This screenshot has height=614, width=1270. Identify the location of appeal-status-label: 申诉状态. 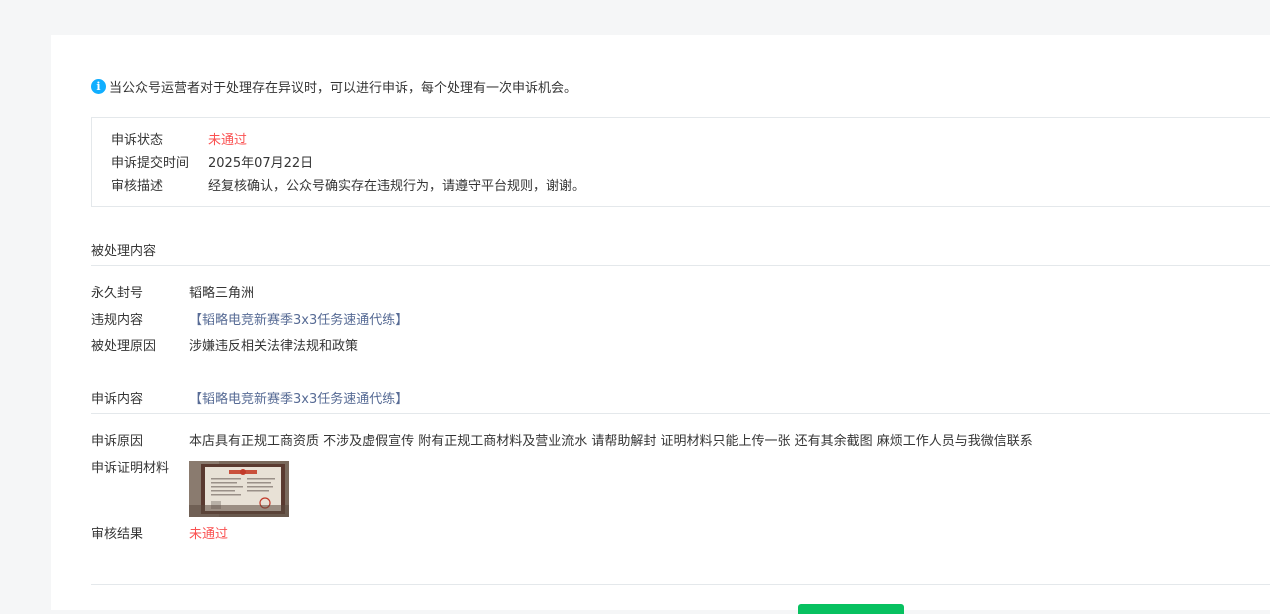
(137, 140).